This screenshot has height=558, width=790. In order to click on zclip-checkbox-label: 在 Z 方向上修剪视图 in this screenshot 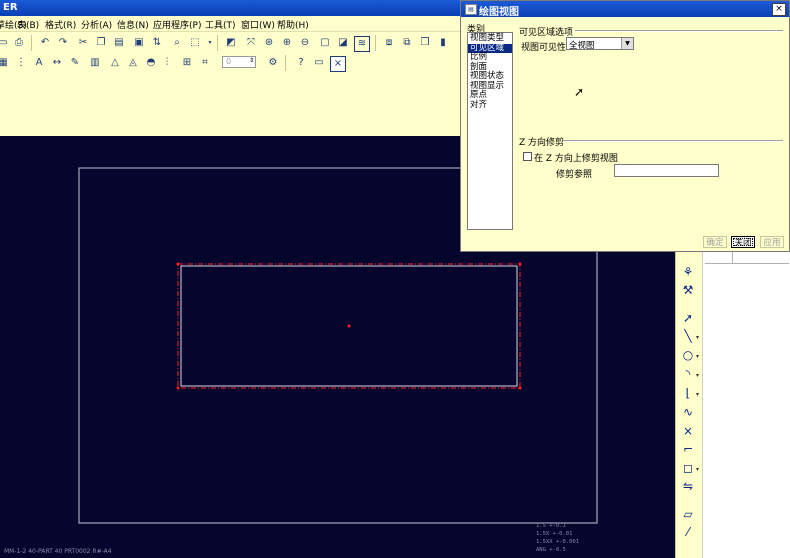, I will do `click(576, 157)`.